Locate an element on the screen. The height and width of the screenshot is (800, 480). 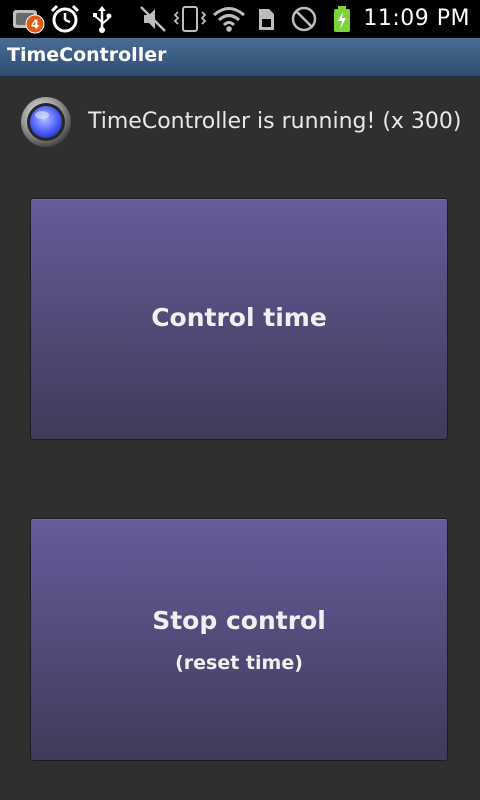
vibrate-phone-icon is located at coordinates (190, 19).